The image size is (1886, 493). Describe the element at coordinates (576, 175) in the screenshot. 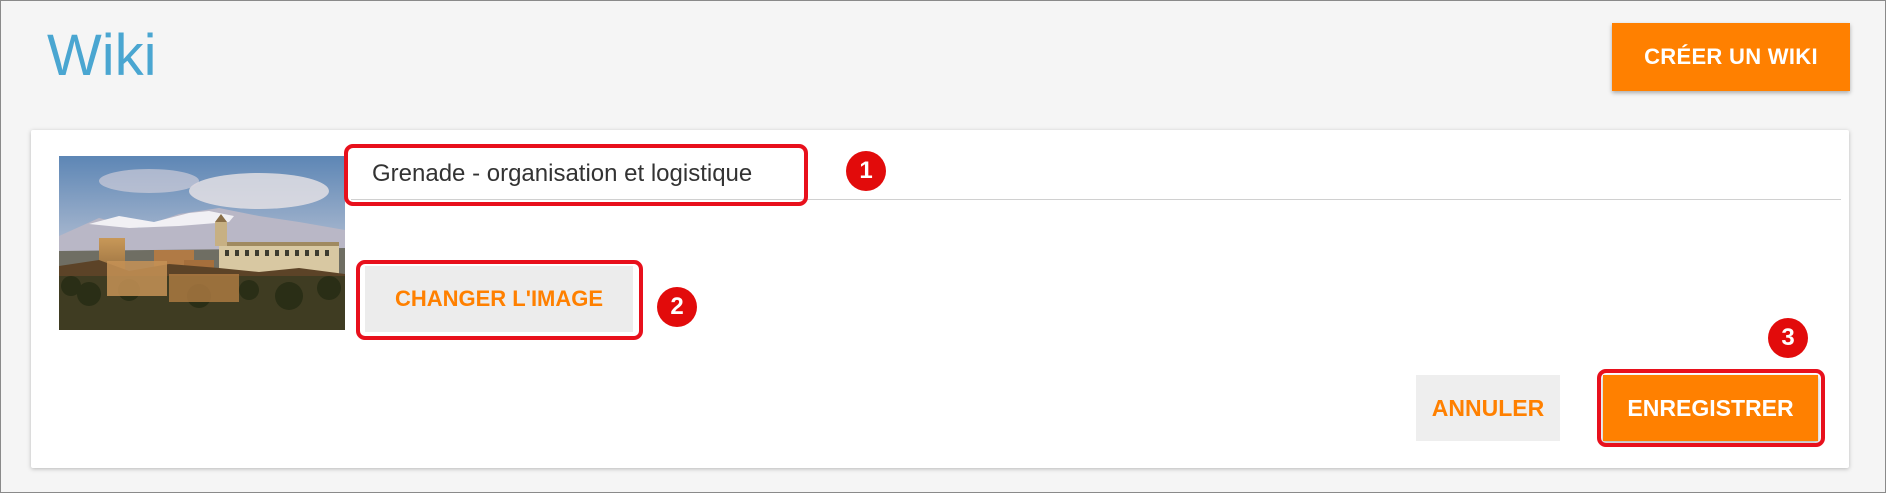

I see `highlight-box-title` at that location.